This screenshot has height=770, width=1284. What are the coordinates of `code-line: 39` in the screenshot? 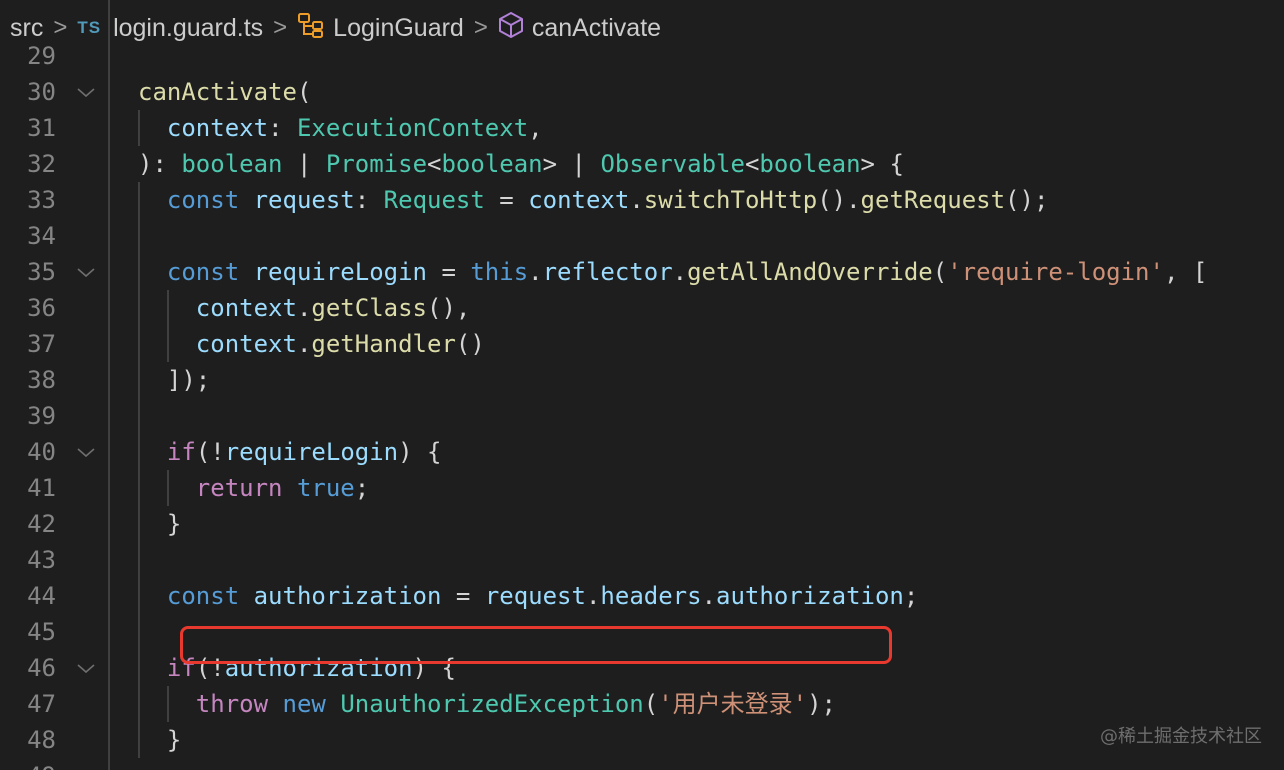 It's located at (642, 416).